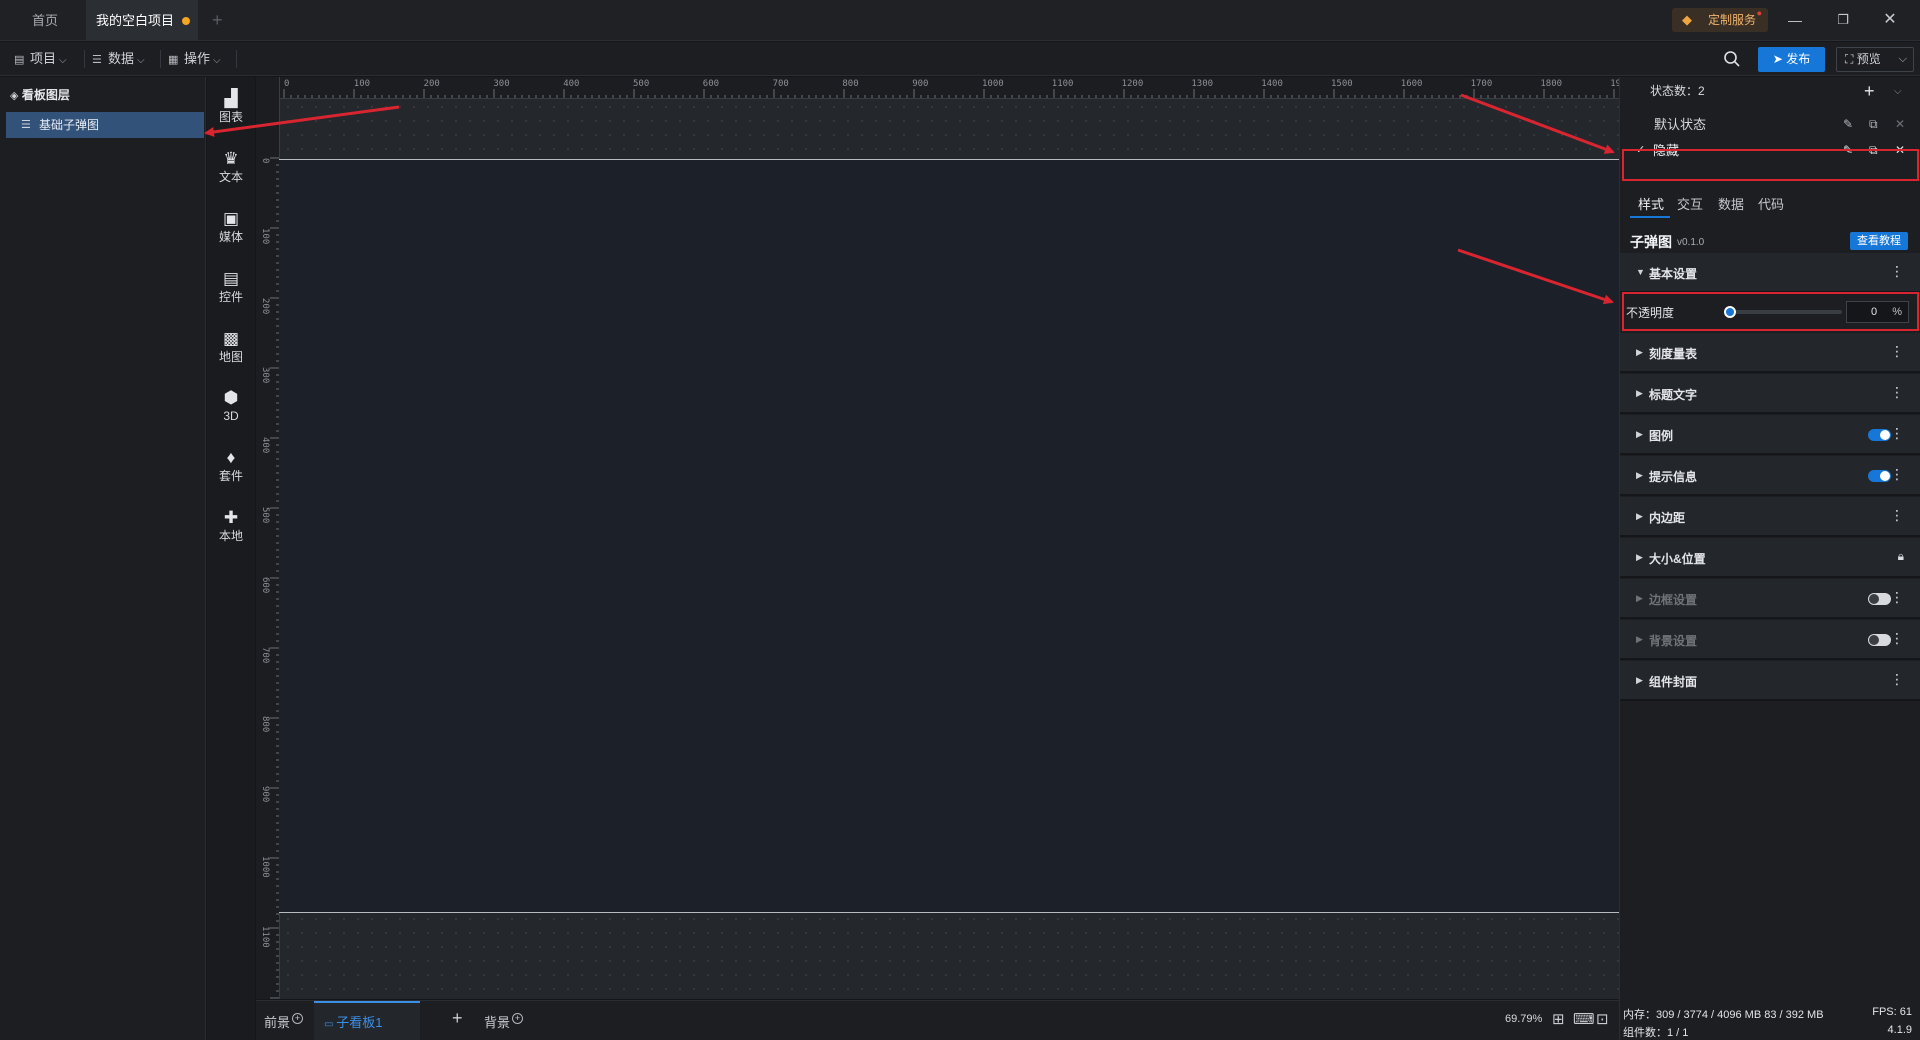 The width and height of the screenshot is (1920, 1040). I want to click on tab-label: 我的空白项目, so click(135, 20).